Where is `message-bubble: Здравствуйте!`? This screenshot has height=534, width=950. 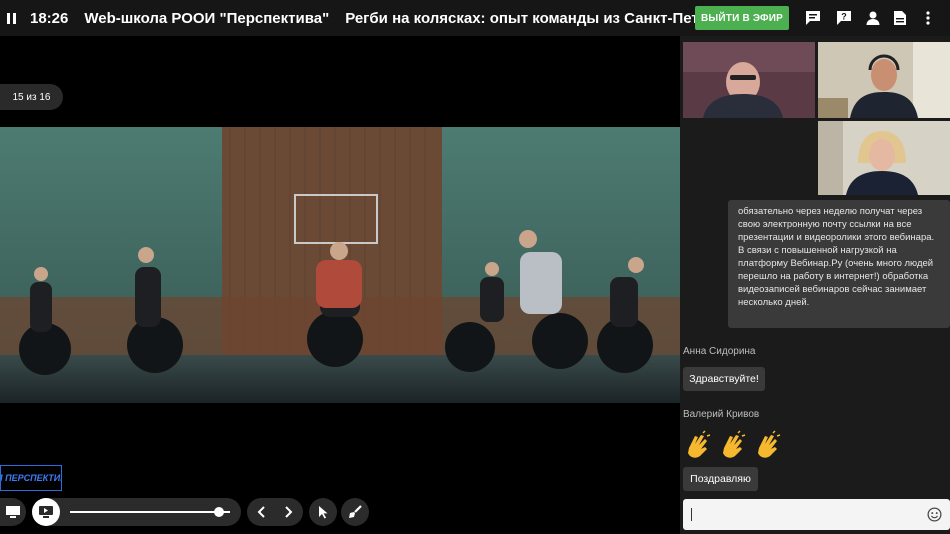 message-bubble: Здравствуйте! is located at coordinates (724, 379).